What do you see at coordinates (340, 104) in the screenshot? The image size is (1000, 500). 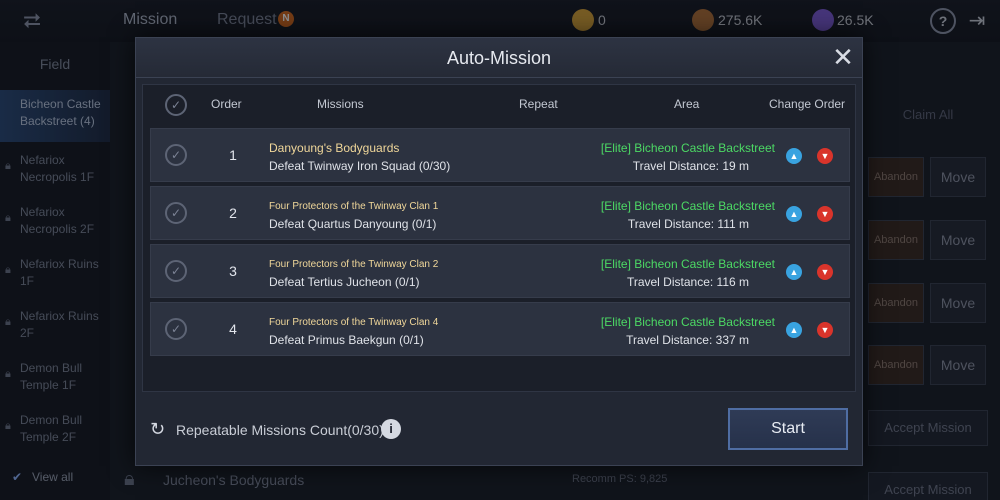 I see `header-missions: Missions` at bounding box center [340, 104].